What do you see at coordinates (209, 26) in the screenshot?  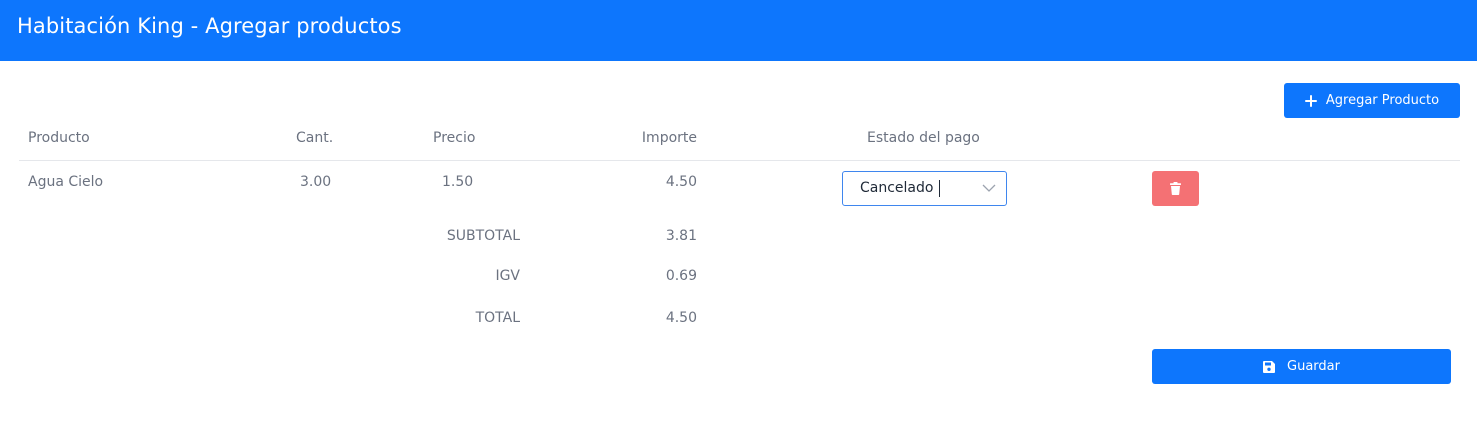 I see `page-title: Habitación King - Agregar productos` at bounding box center [209, 26].